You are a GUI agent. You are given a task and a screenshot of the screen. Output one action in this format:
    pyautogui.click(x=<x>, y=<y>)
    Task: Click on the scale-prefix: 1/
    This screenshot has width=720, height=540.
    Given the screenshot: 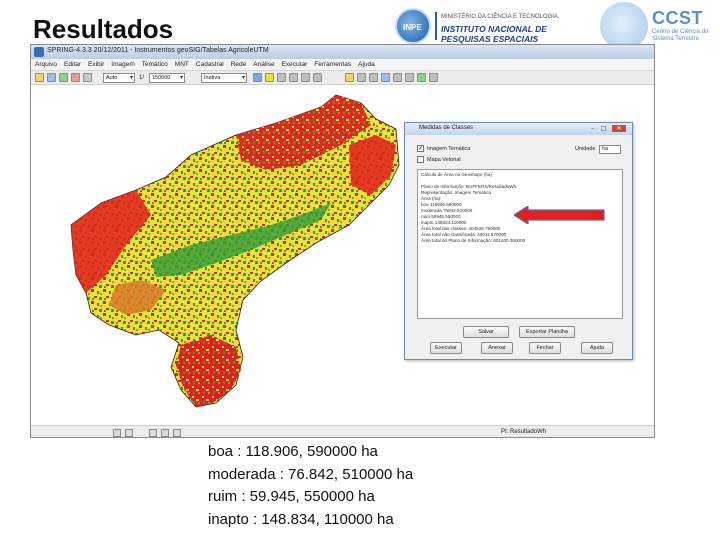 What is the action you would take?
    pyautogui.click(x=142, y=78)
    